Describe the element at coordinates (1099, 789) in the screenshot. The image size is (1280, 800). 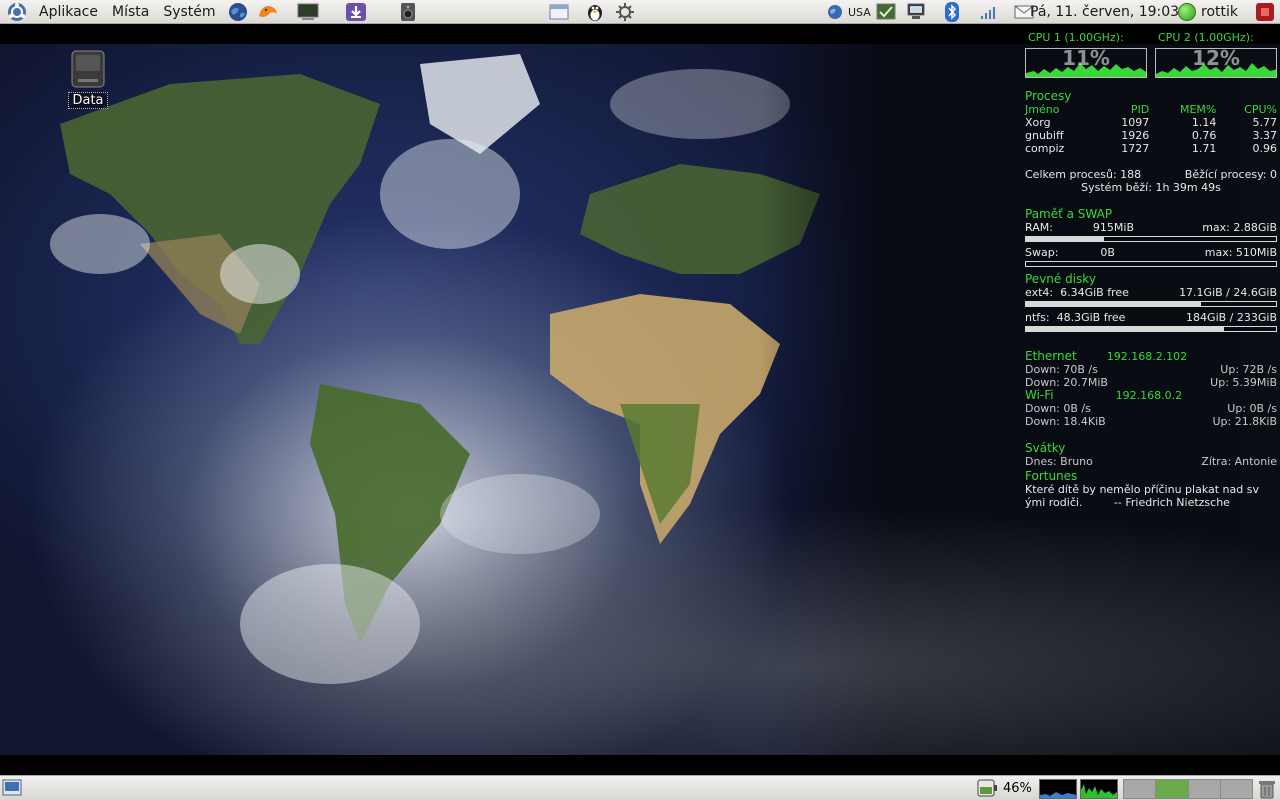
I see `cpu-monitor-graph` at that location.